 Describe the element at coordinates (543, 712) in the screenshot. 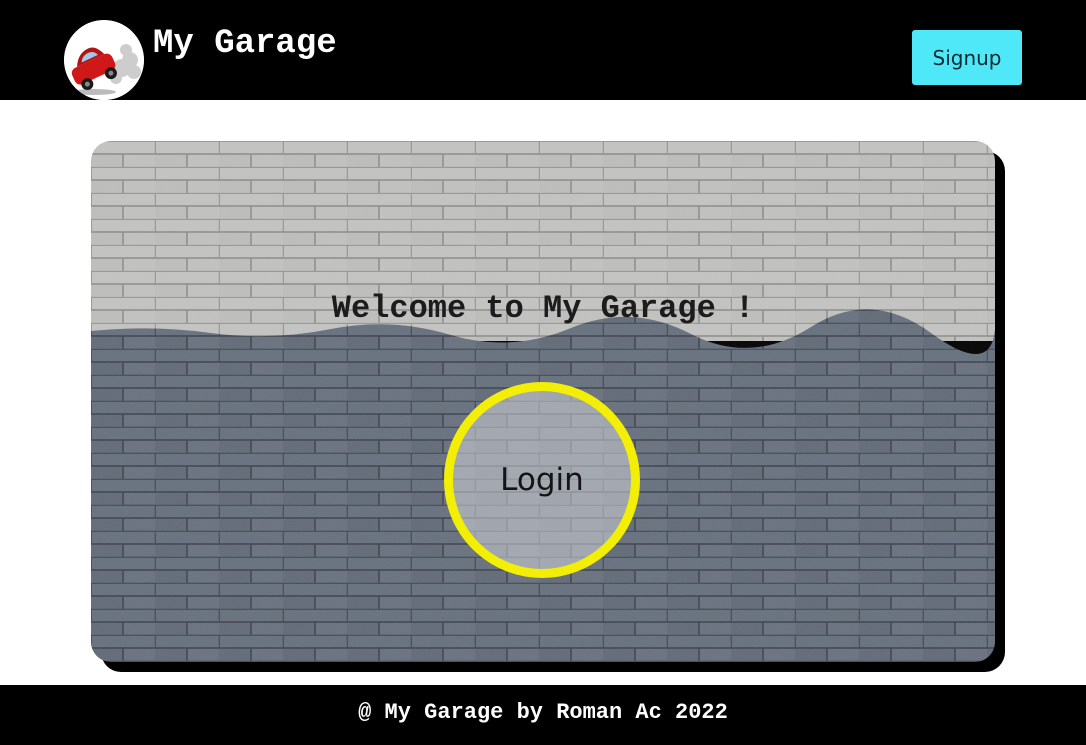

I see `footer-credit: @ My Garage by Roman Ac 2022` at that location.